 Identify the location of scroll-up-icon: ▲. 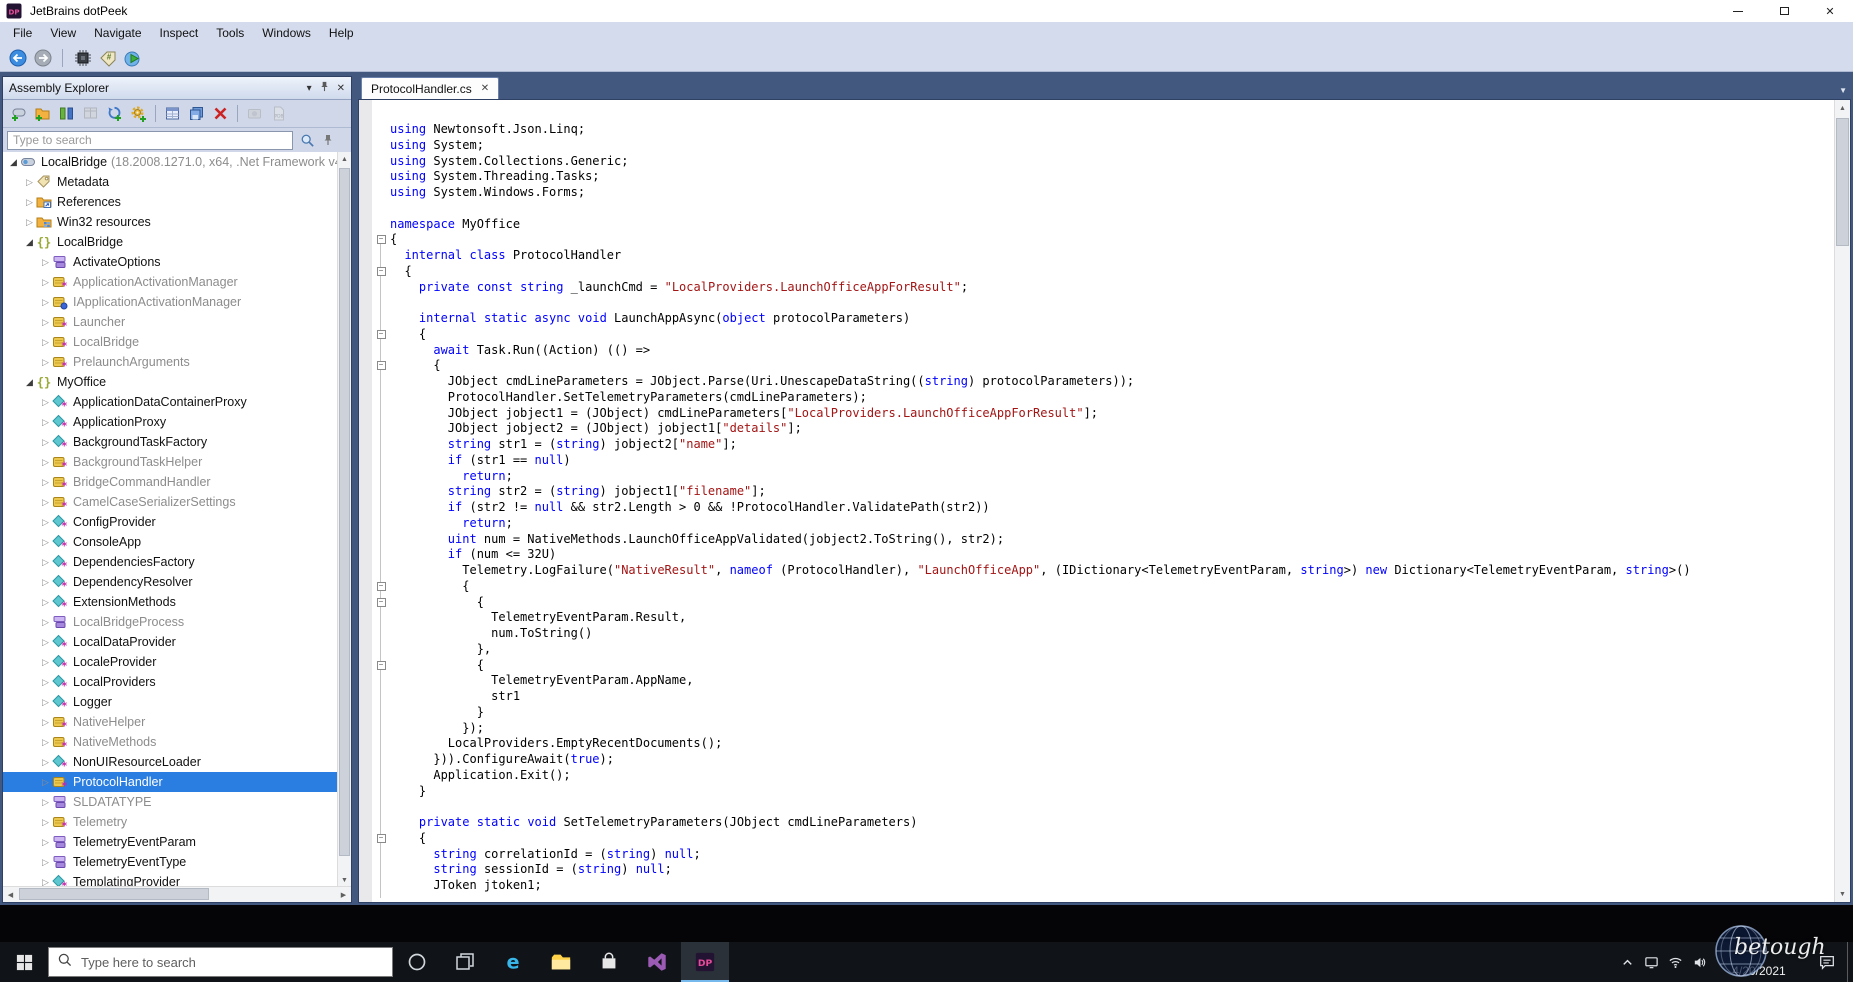
(1842, 108).